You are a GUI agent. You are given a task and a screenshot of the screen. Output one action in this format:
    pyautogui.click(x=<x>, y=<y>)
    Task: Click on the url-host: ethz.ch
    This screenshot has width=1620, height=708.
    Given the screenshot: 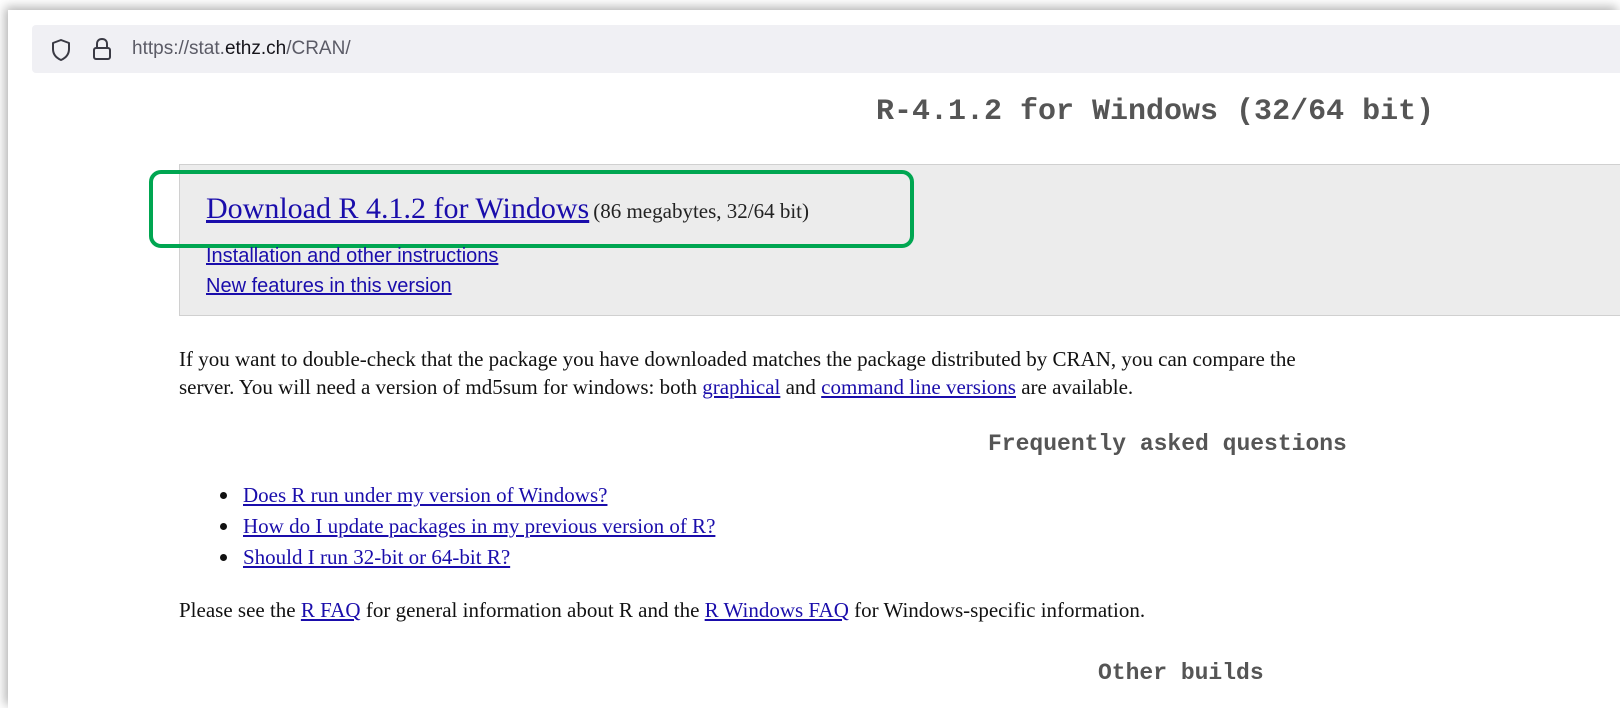 What is the action you would take?
    pyautogui.click(x=255, y=48)
    